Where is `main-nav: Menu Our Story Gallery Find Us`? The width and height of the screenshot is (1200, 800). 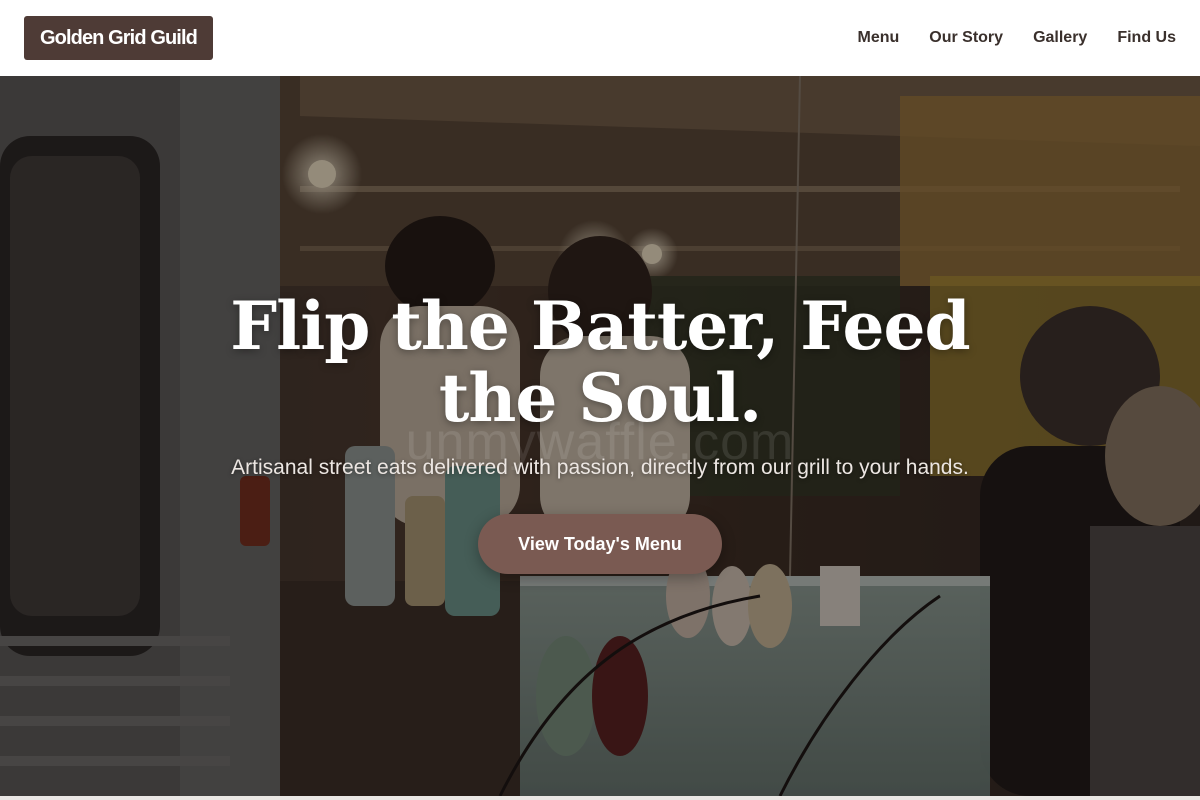 main-nav: Menu Our Story Gallery Find Us is located at coordinates (1016, 38).